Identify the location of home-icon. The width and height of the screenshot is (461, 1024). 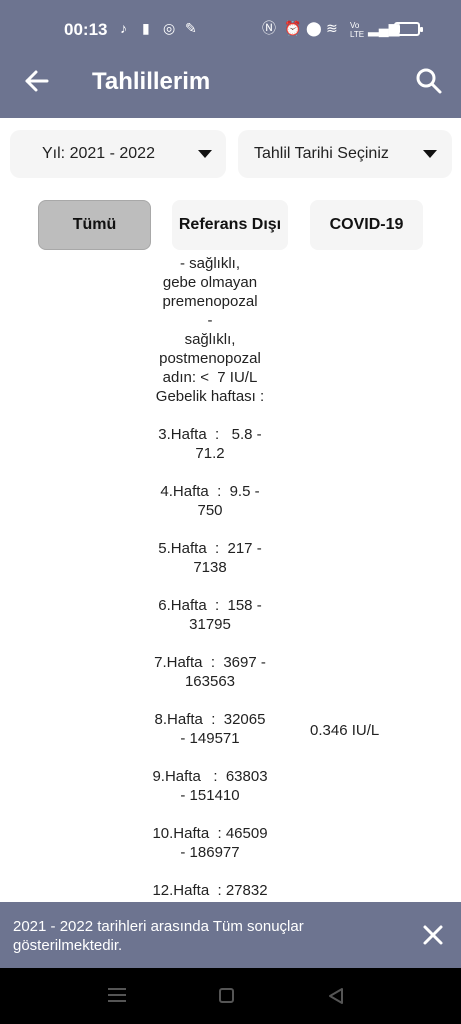
(226, 995).